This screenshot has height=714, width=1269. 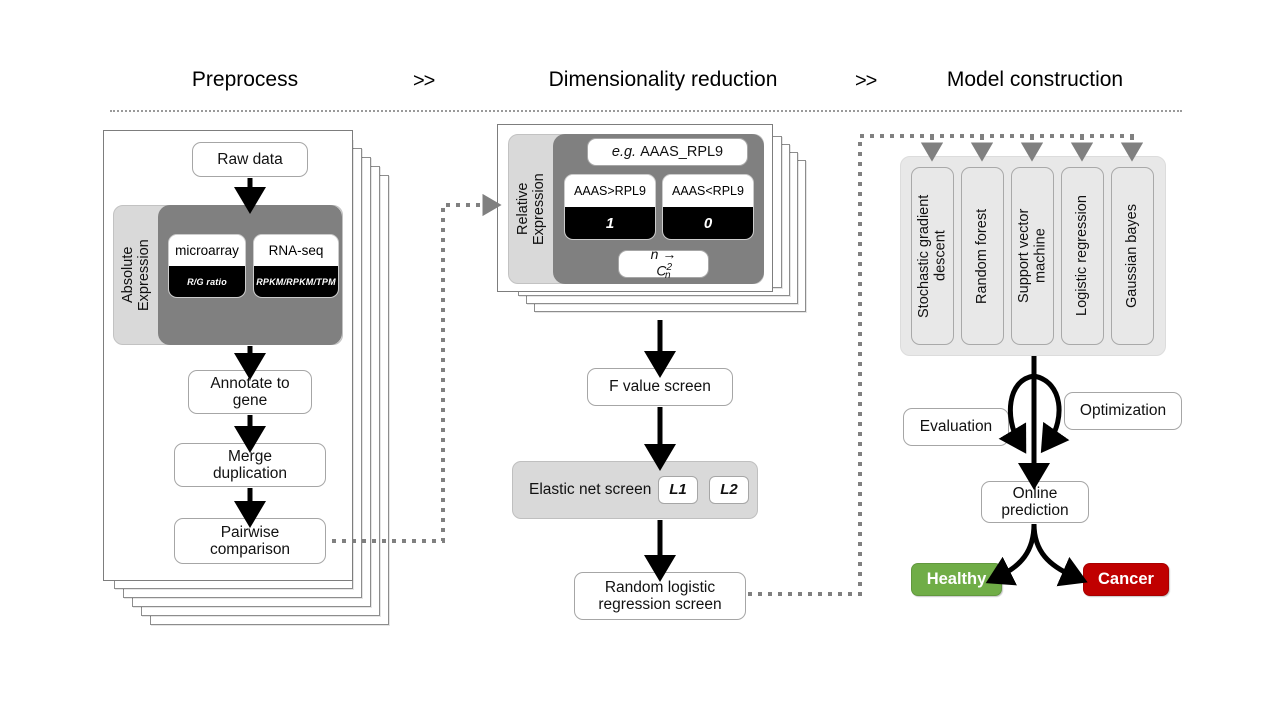 I want to click on node-optimization: Optimization, so click(x=1123, y=411).